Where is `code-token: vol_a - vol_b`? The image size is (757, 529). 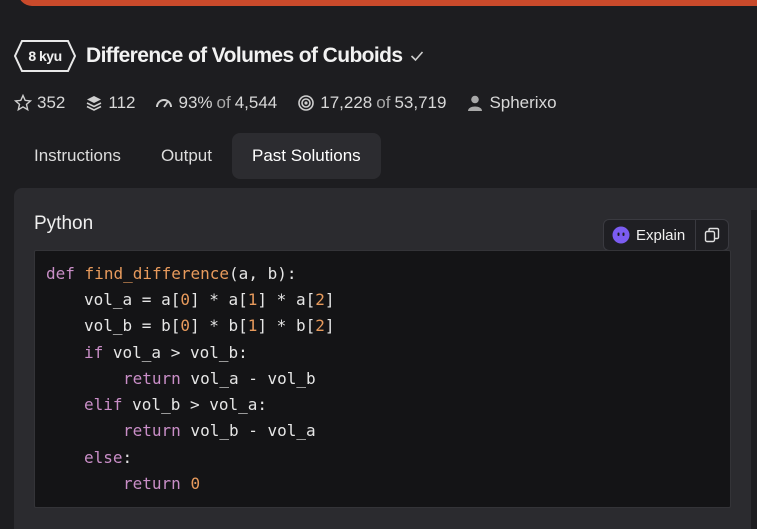
code-token: vol_a - vol_b is located at coordinates (248, 378).